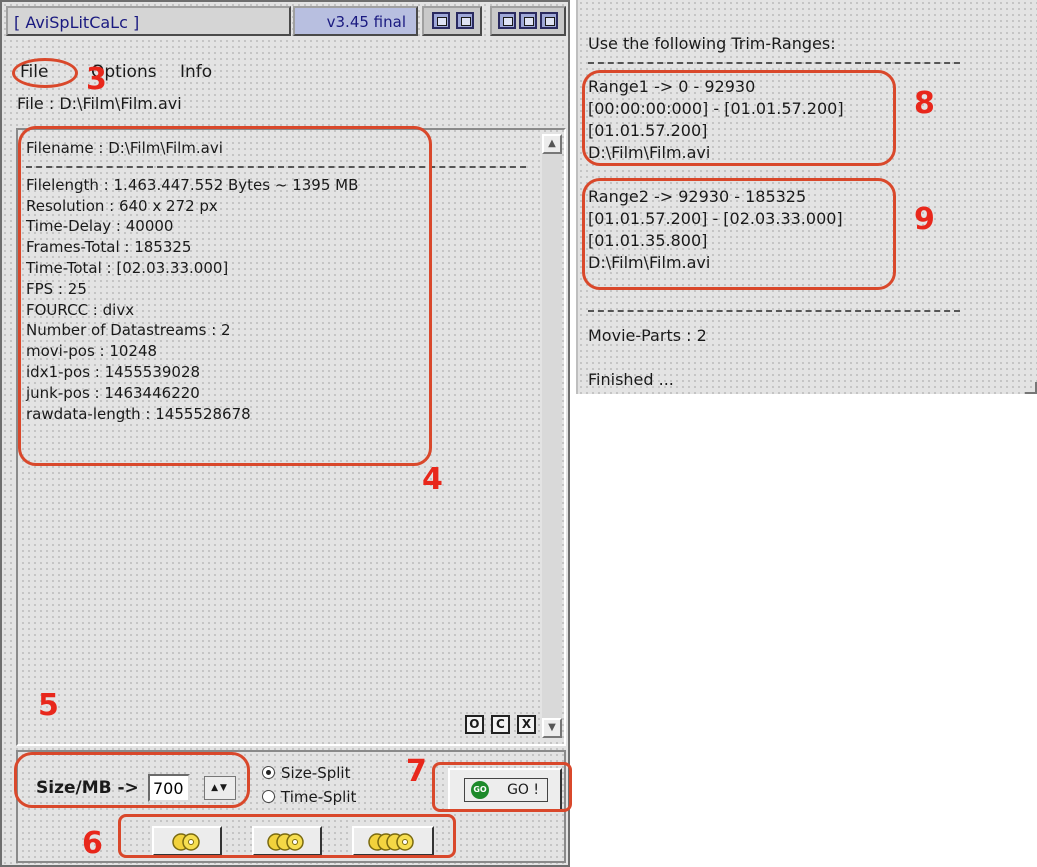 The image size is (1037, 867). What do you see at coordinates (432, 479) in the screenshot?
I see `annotation-4: 4` at bounding box center [432, 479].